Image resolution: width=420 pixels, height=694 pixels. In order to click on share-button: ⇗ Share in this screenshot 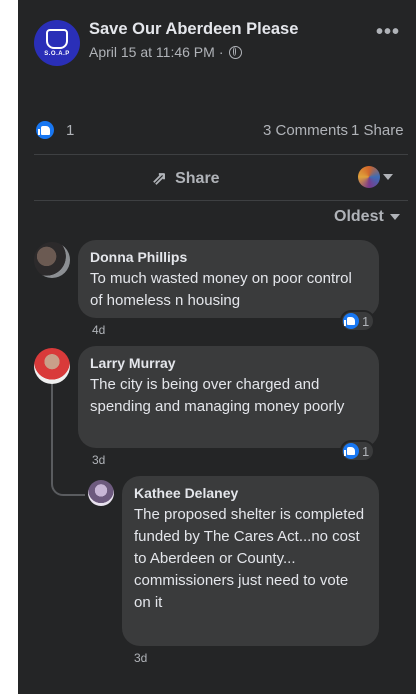, I will do `click(186, 178)`.